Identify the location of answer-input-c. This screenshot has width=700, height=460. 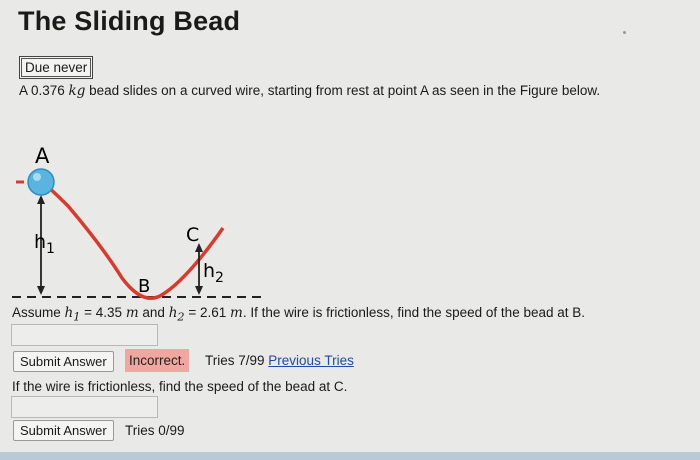
(84, 407).